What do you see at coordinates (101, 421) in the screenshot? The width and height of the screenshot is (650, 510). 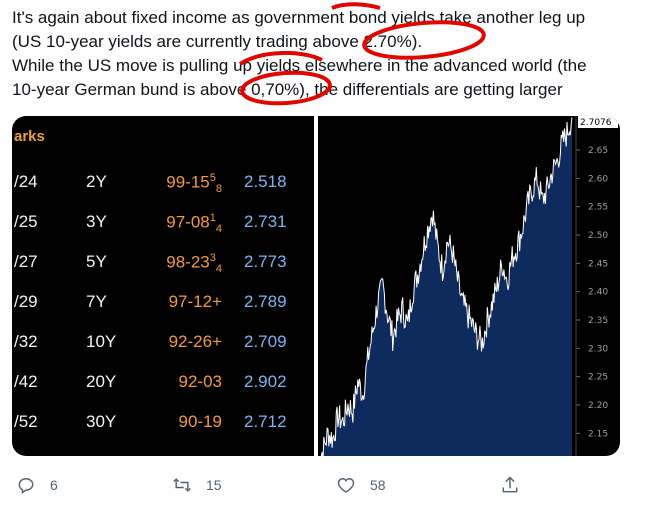 I see `tenor: 30Y` at bounding box center [101, 421].